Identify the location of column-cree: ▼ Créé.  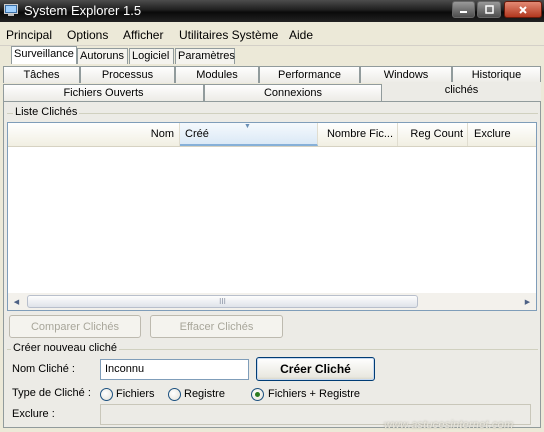
(249, 134).